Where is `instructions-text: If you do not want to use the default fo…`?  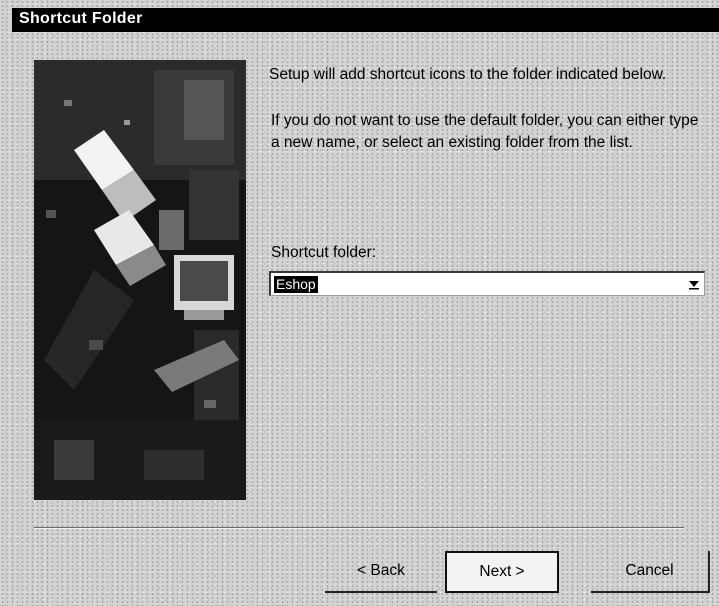
instructions-text: If you do not want to use the default fo… is located at coordinates (485, 131).